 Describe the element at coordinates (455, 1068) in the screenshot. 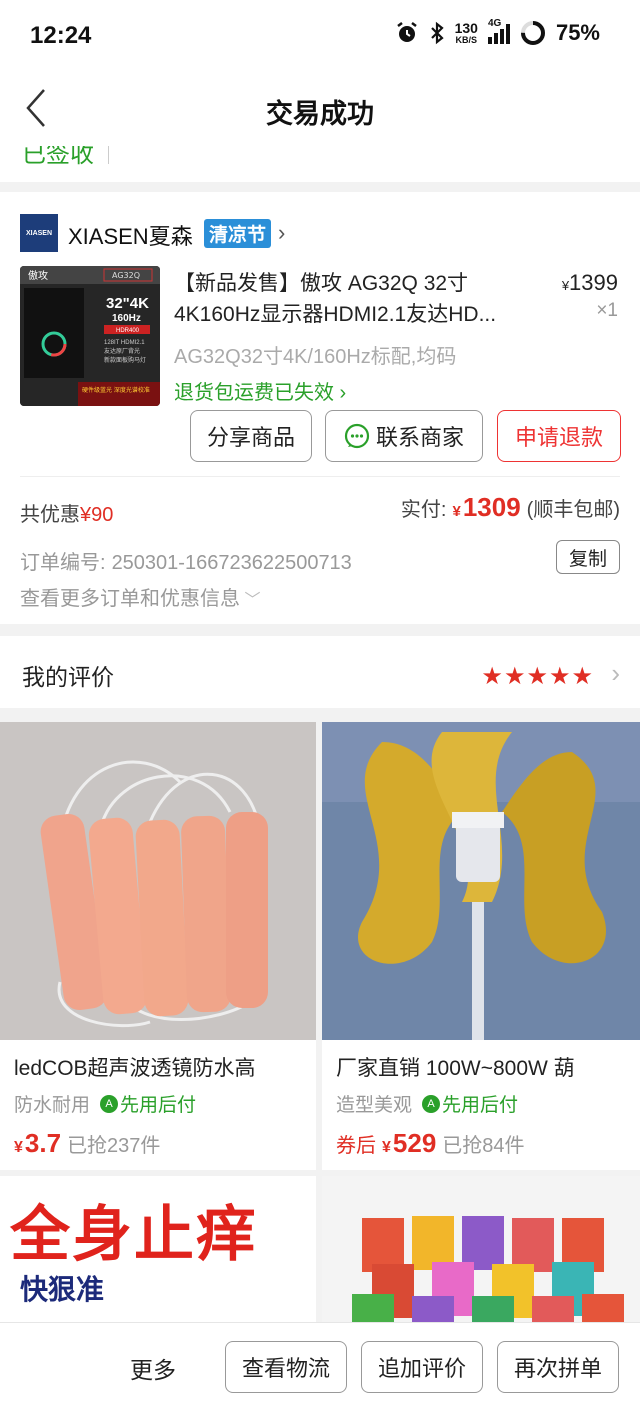

I see `recommend-title: 厂家直销 100W~800W 葫` at that location.